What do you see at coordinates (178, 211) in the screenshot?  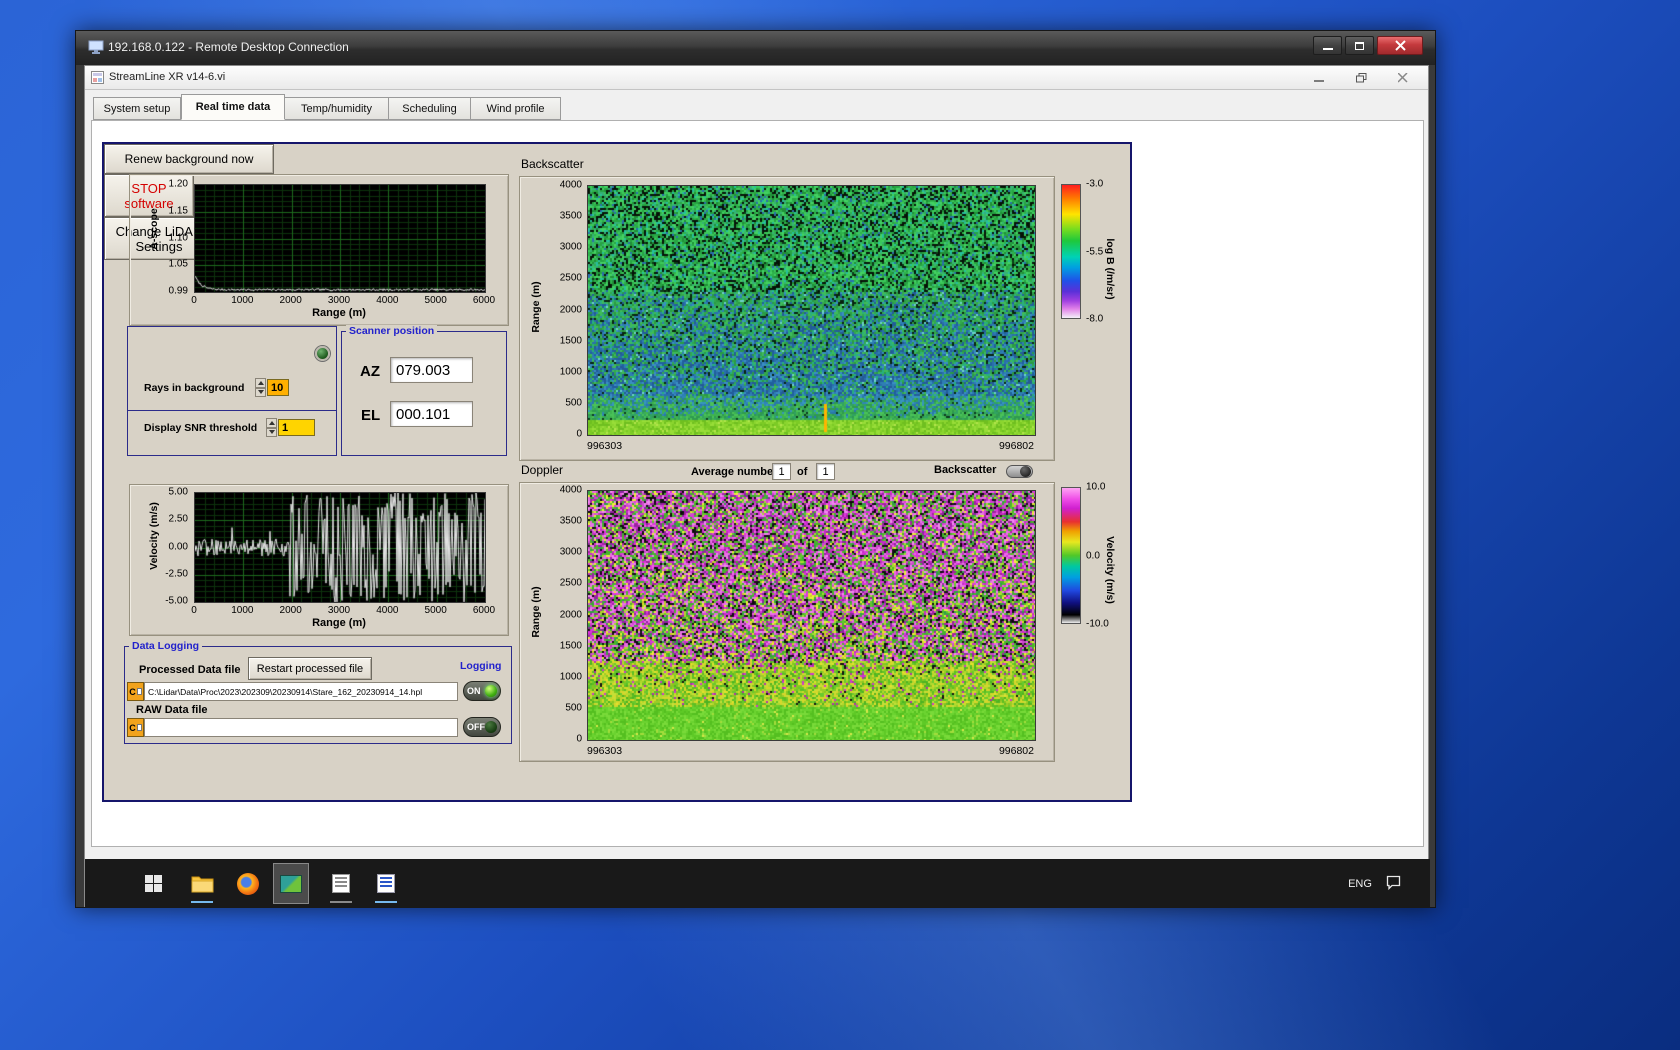 I see `tick-label: 1.15` at bounding box center [178, 211].